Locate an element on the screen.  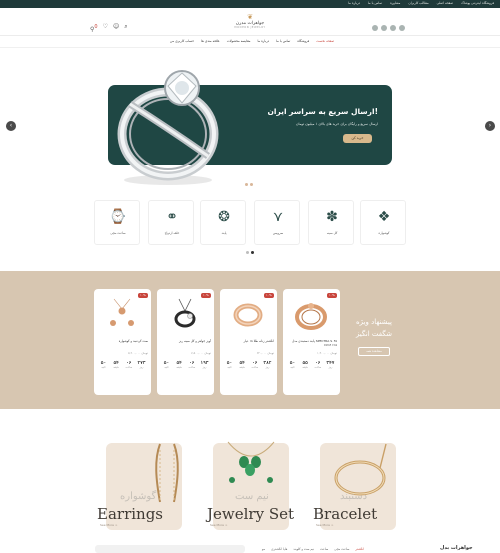
tab-wristwatch: ساعت مچی is located at coordinates (341, 549).